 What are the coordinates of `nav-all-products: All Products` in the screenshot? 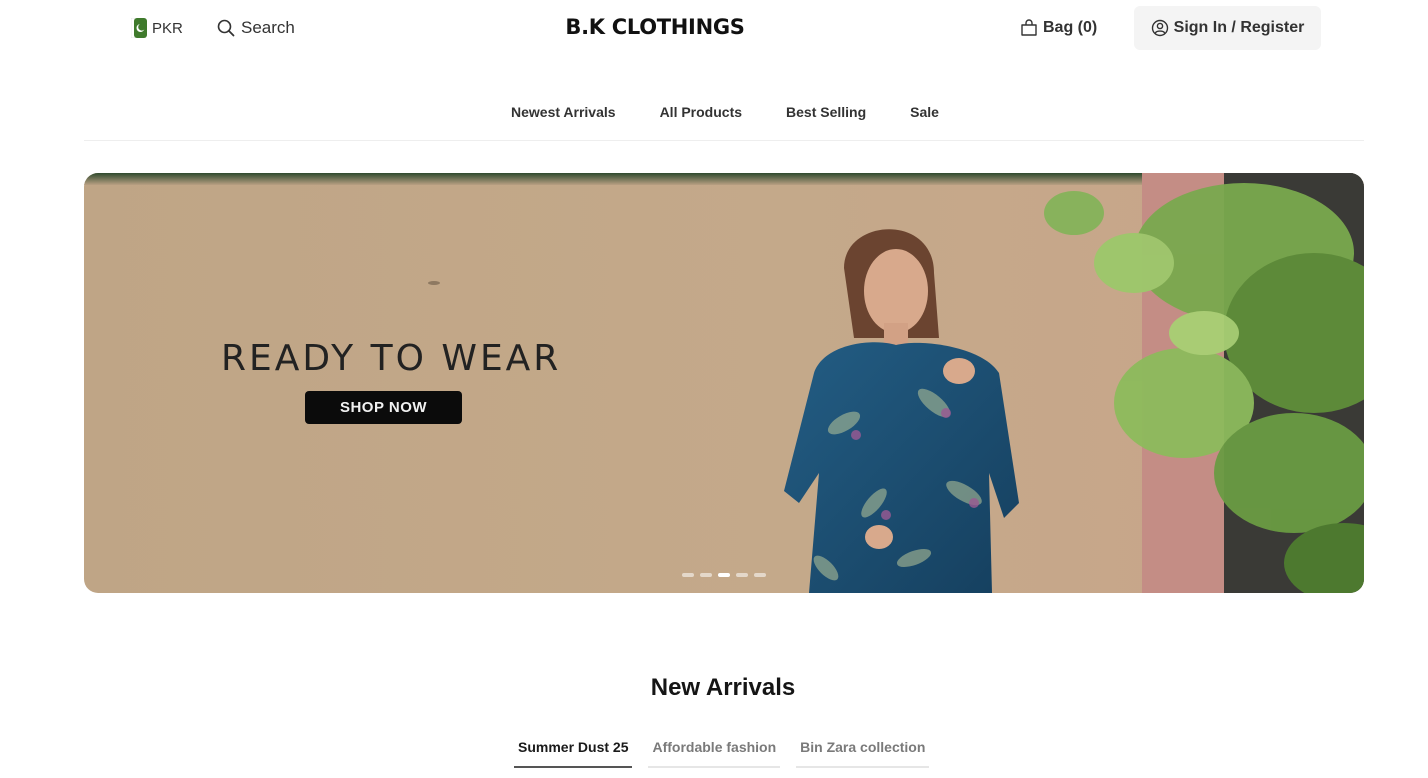 It's located at (701, 112).